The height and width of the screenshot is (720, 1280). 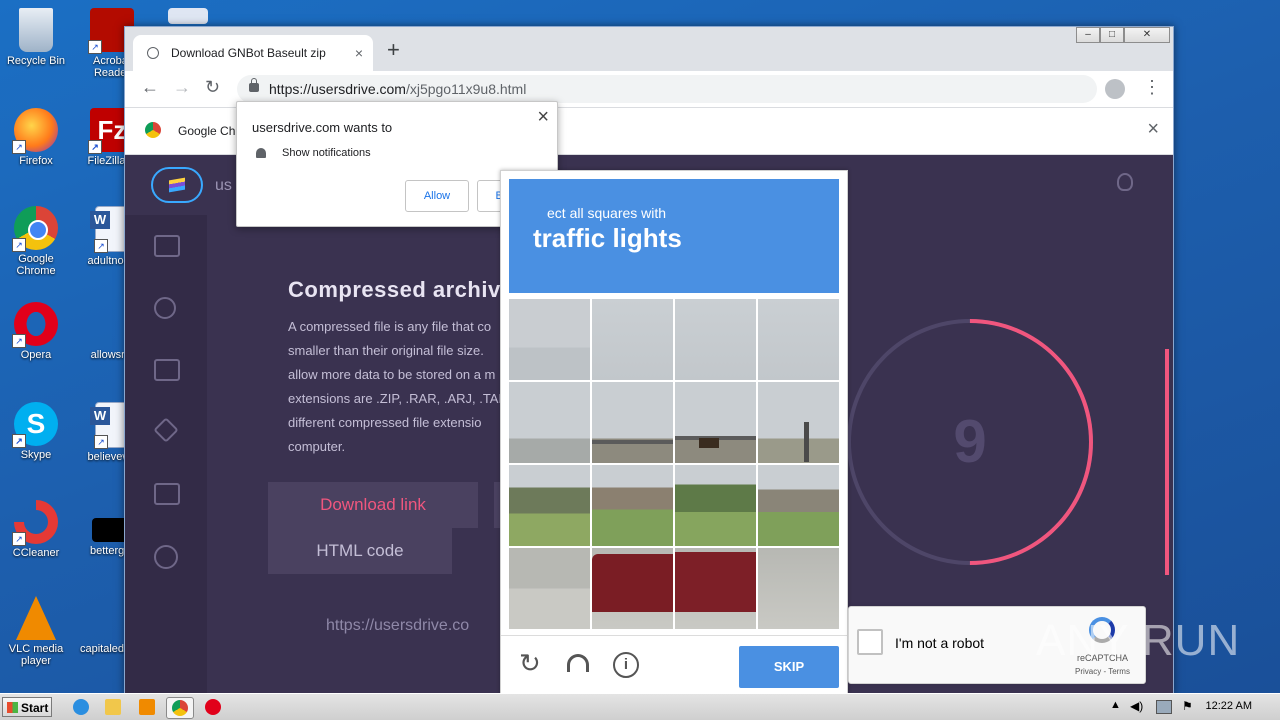 I want to click on tab-strip: Download GNBot Baseult zip × + – □ ✕, so click(x=649, y=49).